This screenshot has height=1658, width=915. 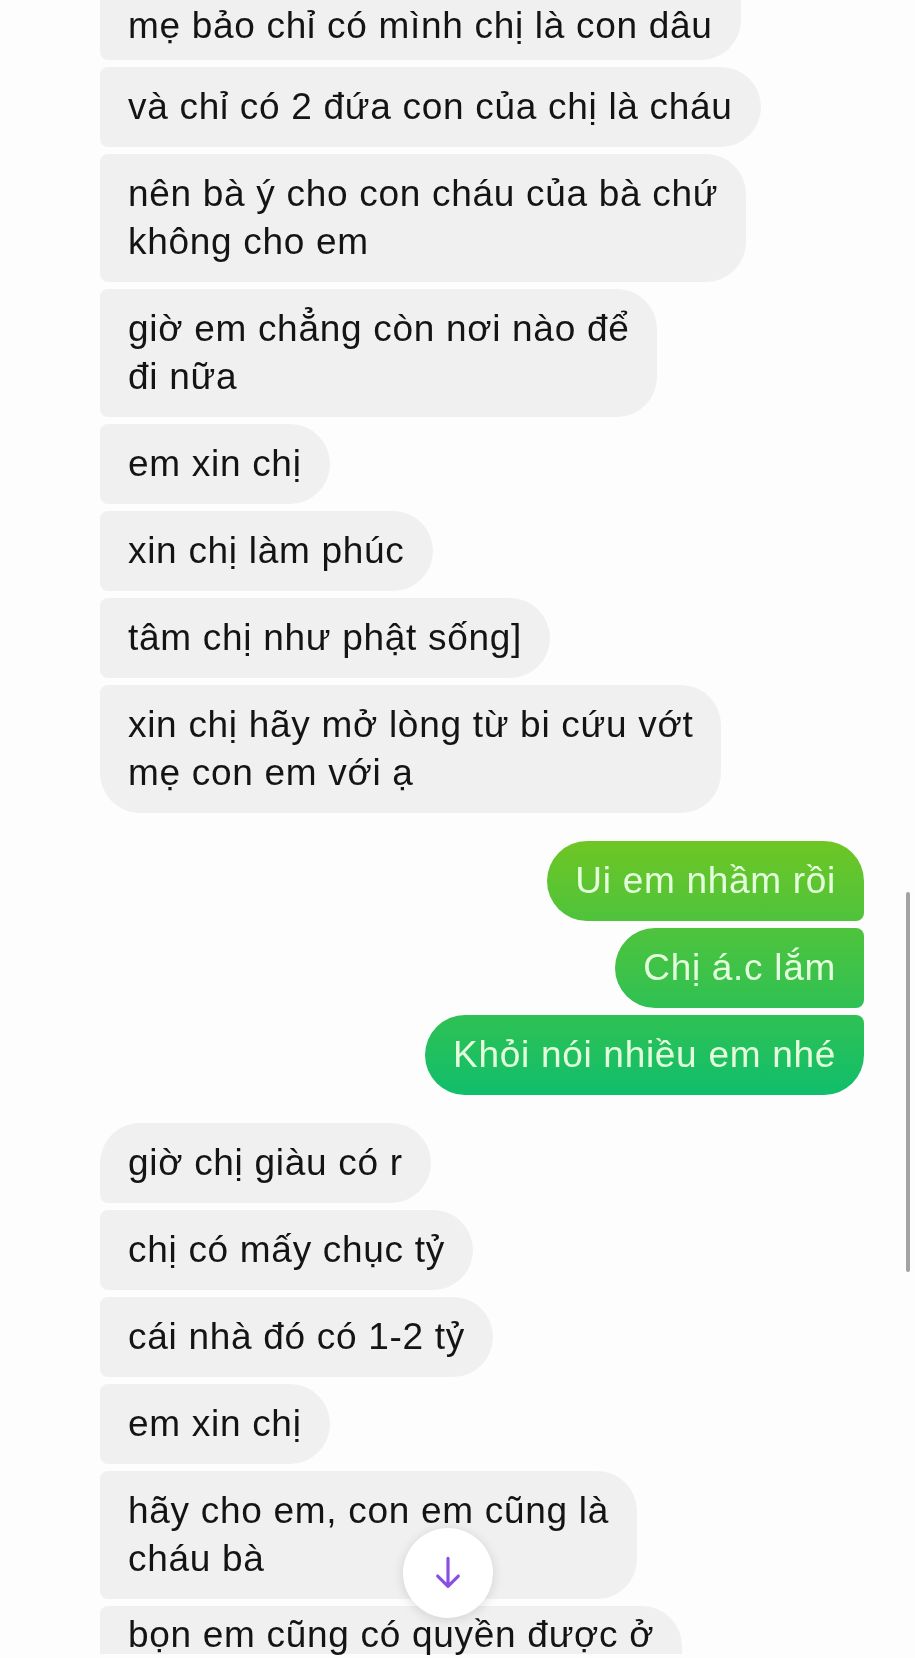 What do you see at coordinates (739, 968) in the screenshot?
I see `message-bubble: Chị á.c lắm` at bounding box center [739, 968].